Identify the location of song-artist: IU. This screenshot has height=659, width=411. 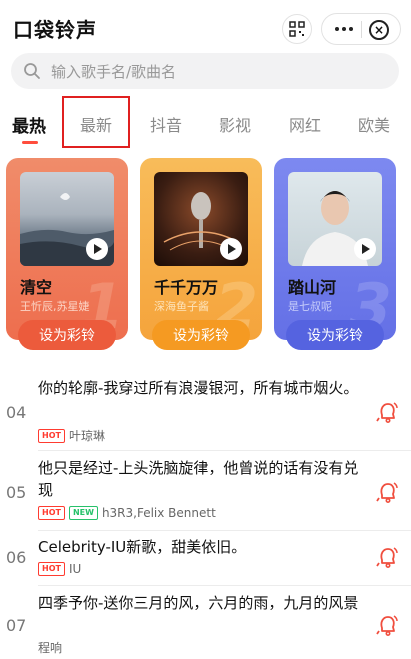
(75, 569).